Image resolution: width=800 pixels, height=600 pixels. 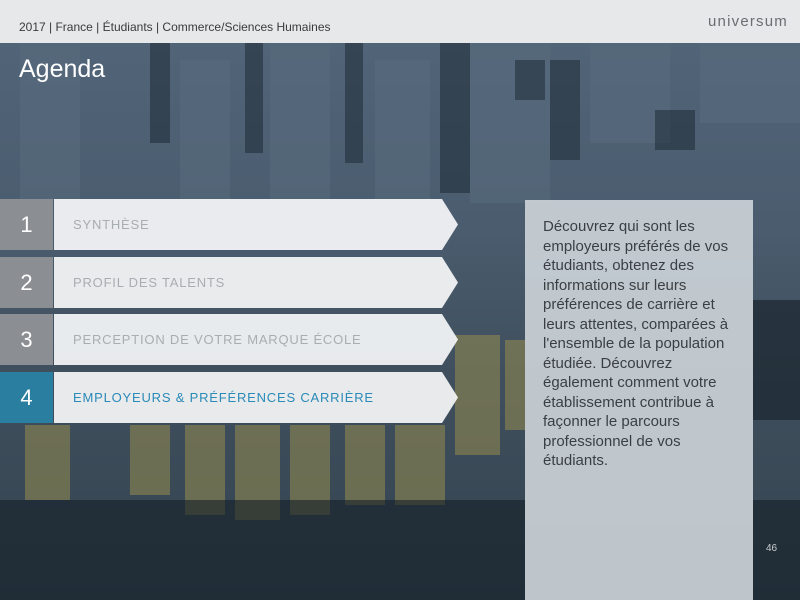 I want to click on agenda-number: 2, so click(x=26, y=282).